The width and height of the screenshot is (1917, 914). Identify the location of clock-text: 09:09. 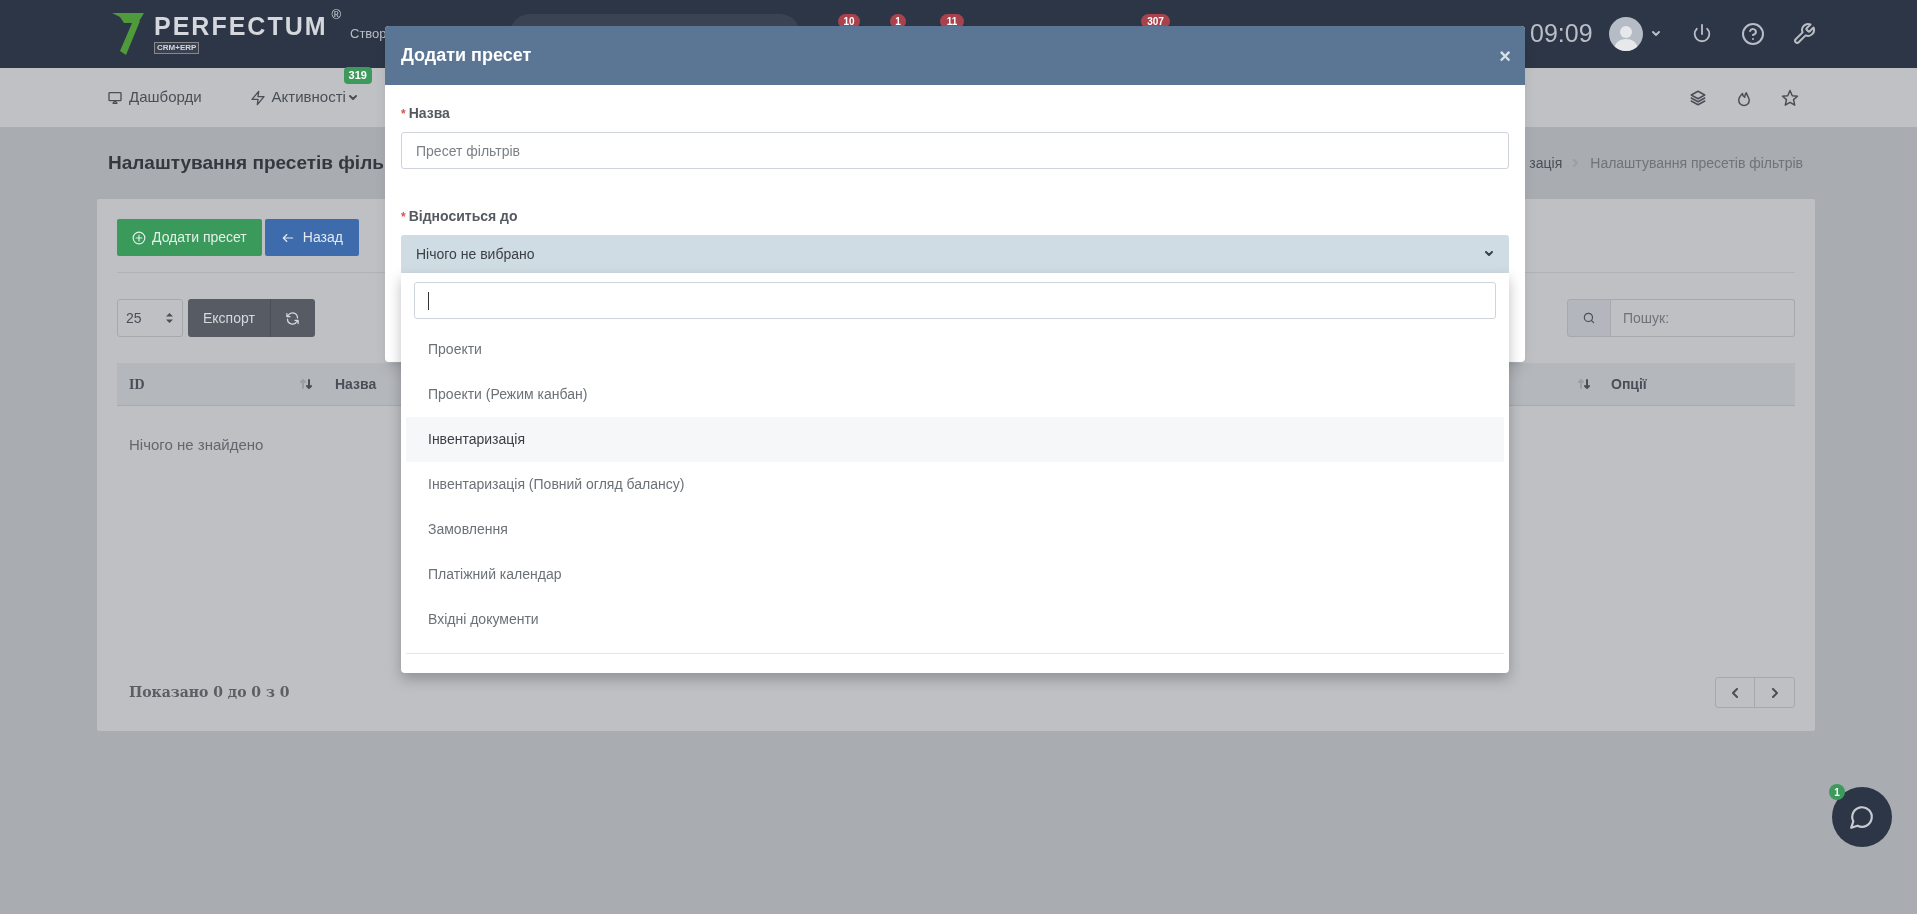
(1561, 34).